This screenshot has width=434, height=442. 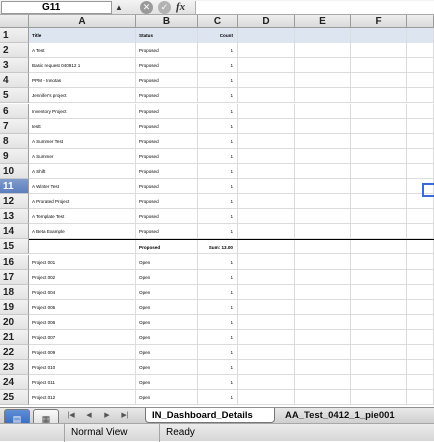 What do you see at coordinates (82, 248) in the screenshot?
I see `cell-title` at bounding box center [82, 248].